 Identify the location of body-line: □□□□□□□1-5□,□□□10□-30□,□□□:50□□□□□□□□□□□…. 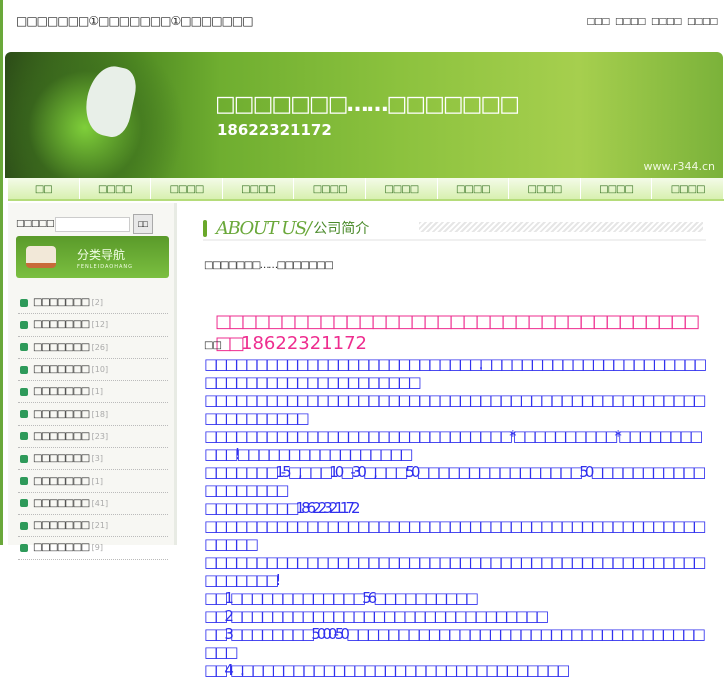
(455, 481).